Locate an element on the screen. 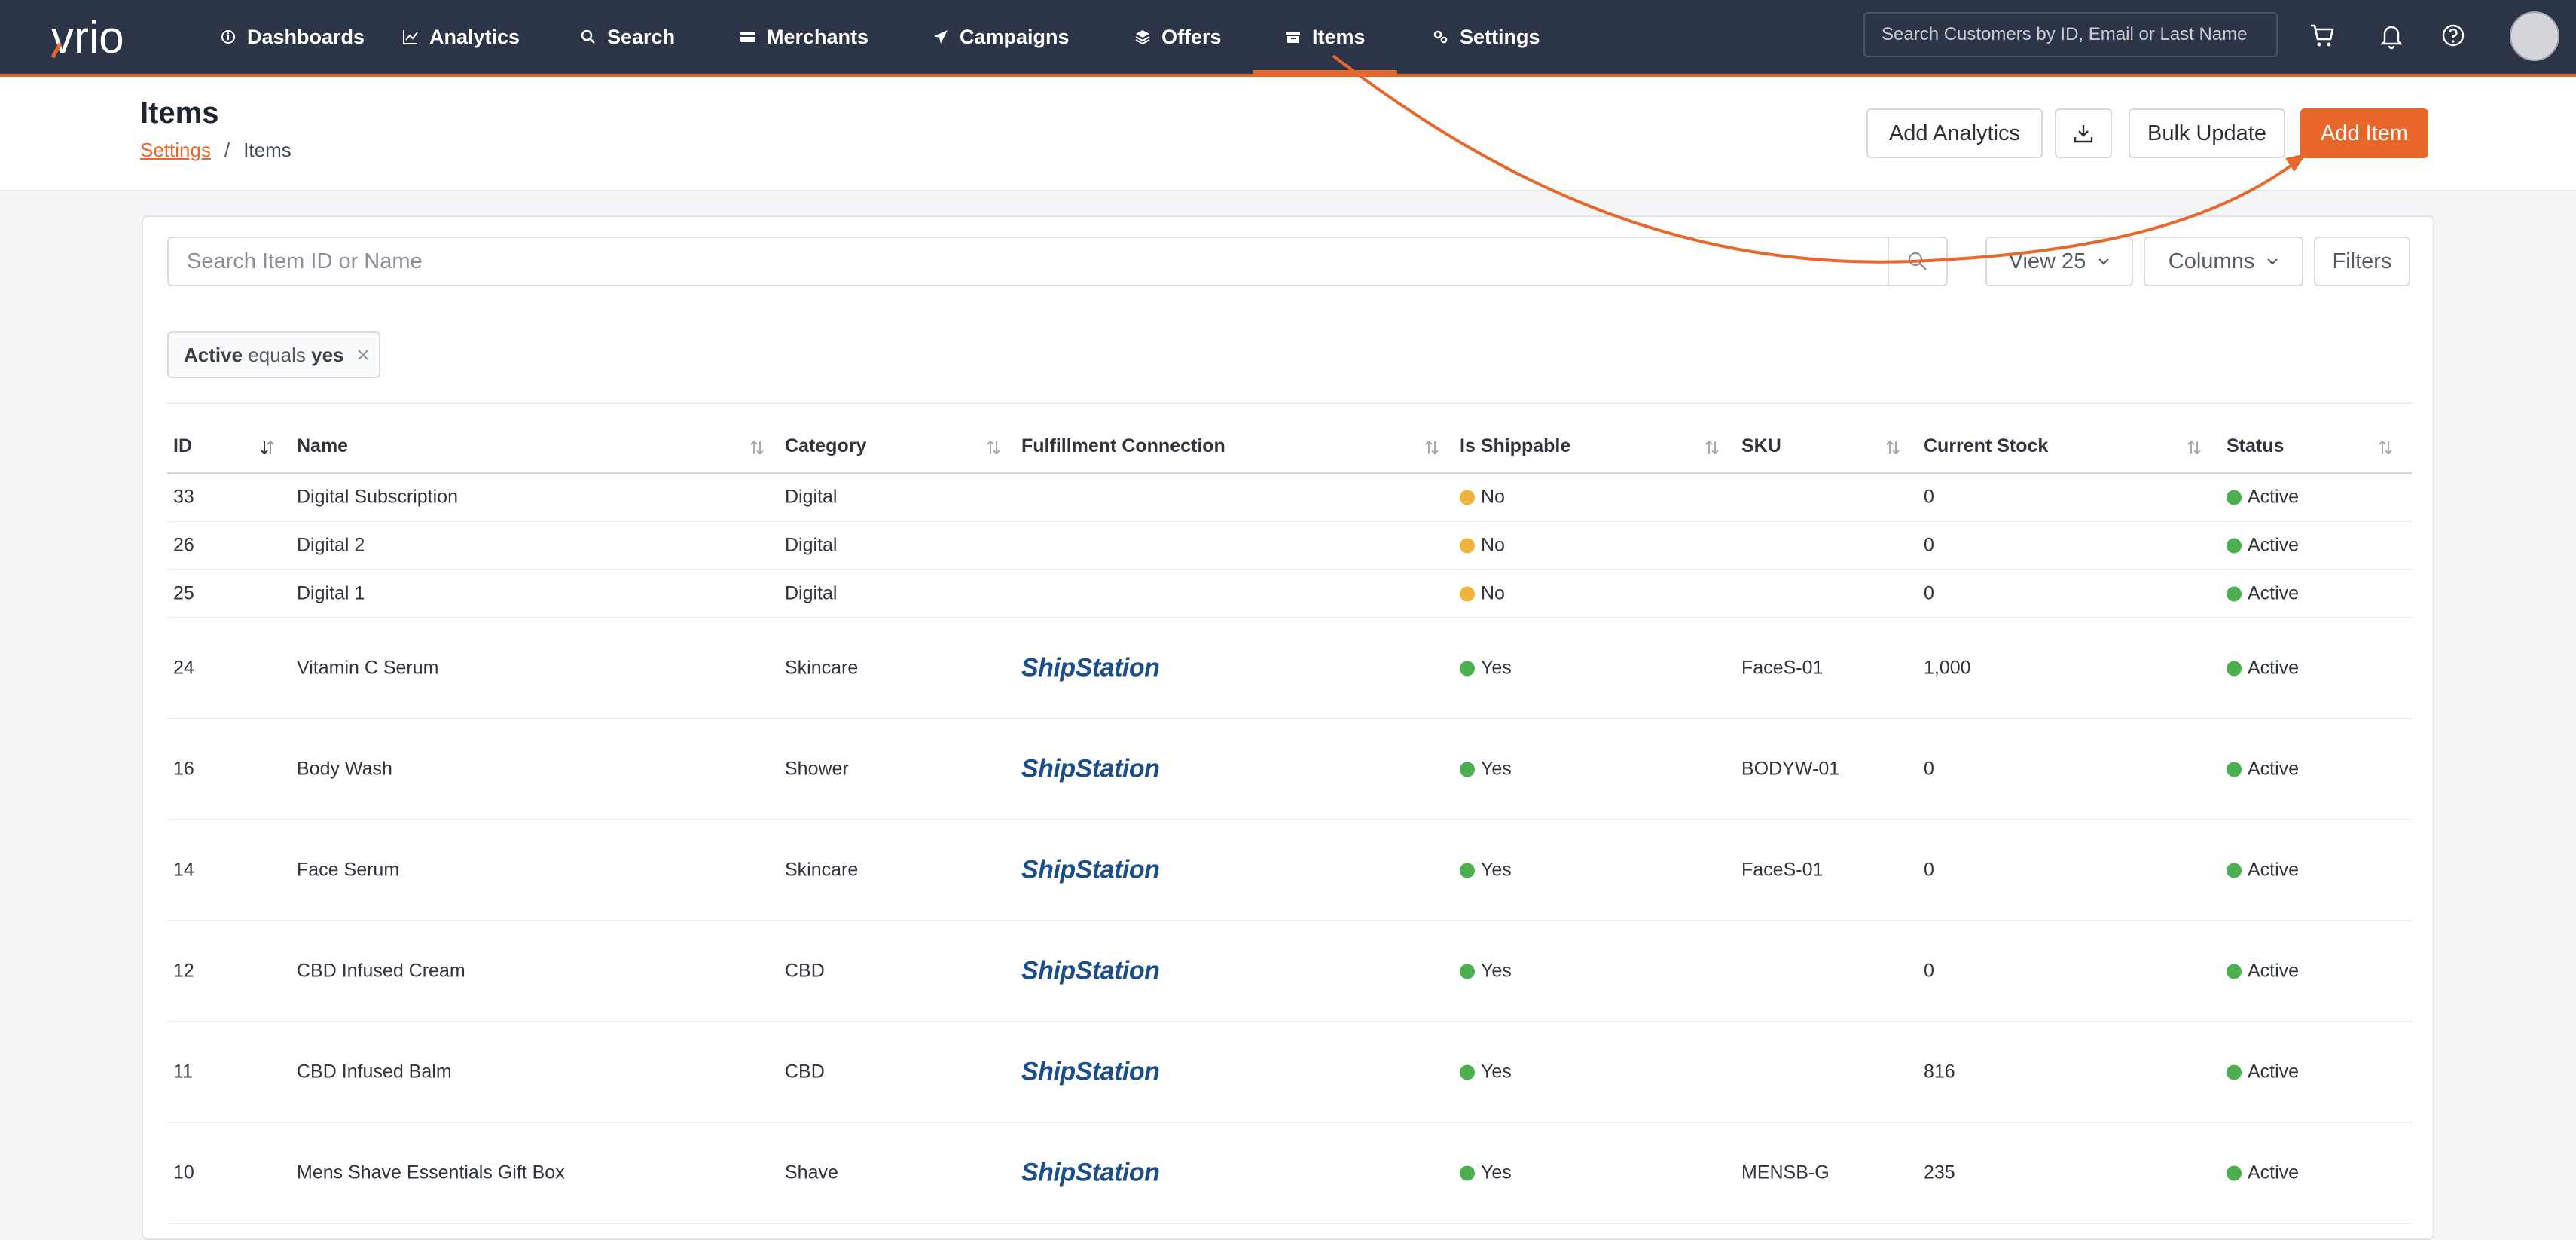  cell-name: Mens Shave Essentials Gift Box is located at coordinates (431, 1173).